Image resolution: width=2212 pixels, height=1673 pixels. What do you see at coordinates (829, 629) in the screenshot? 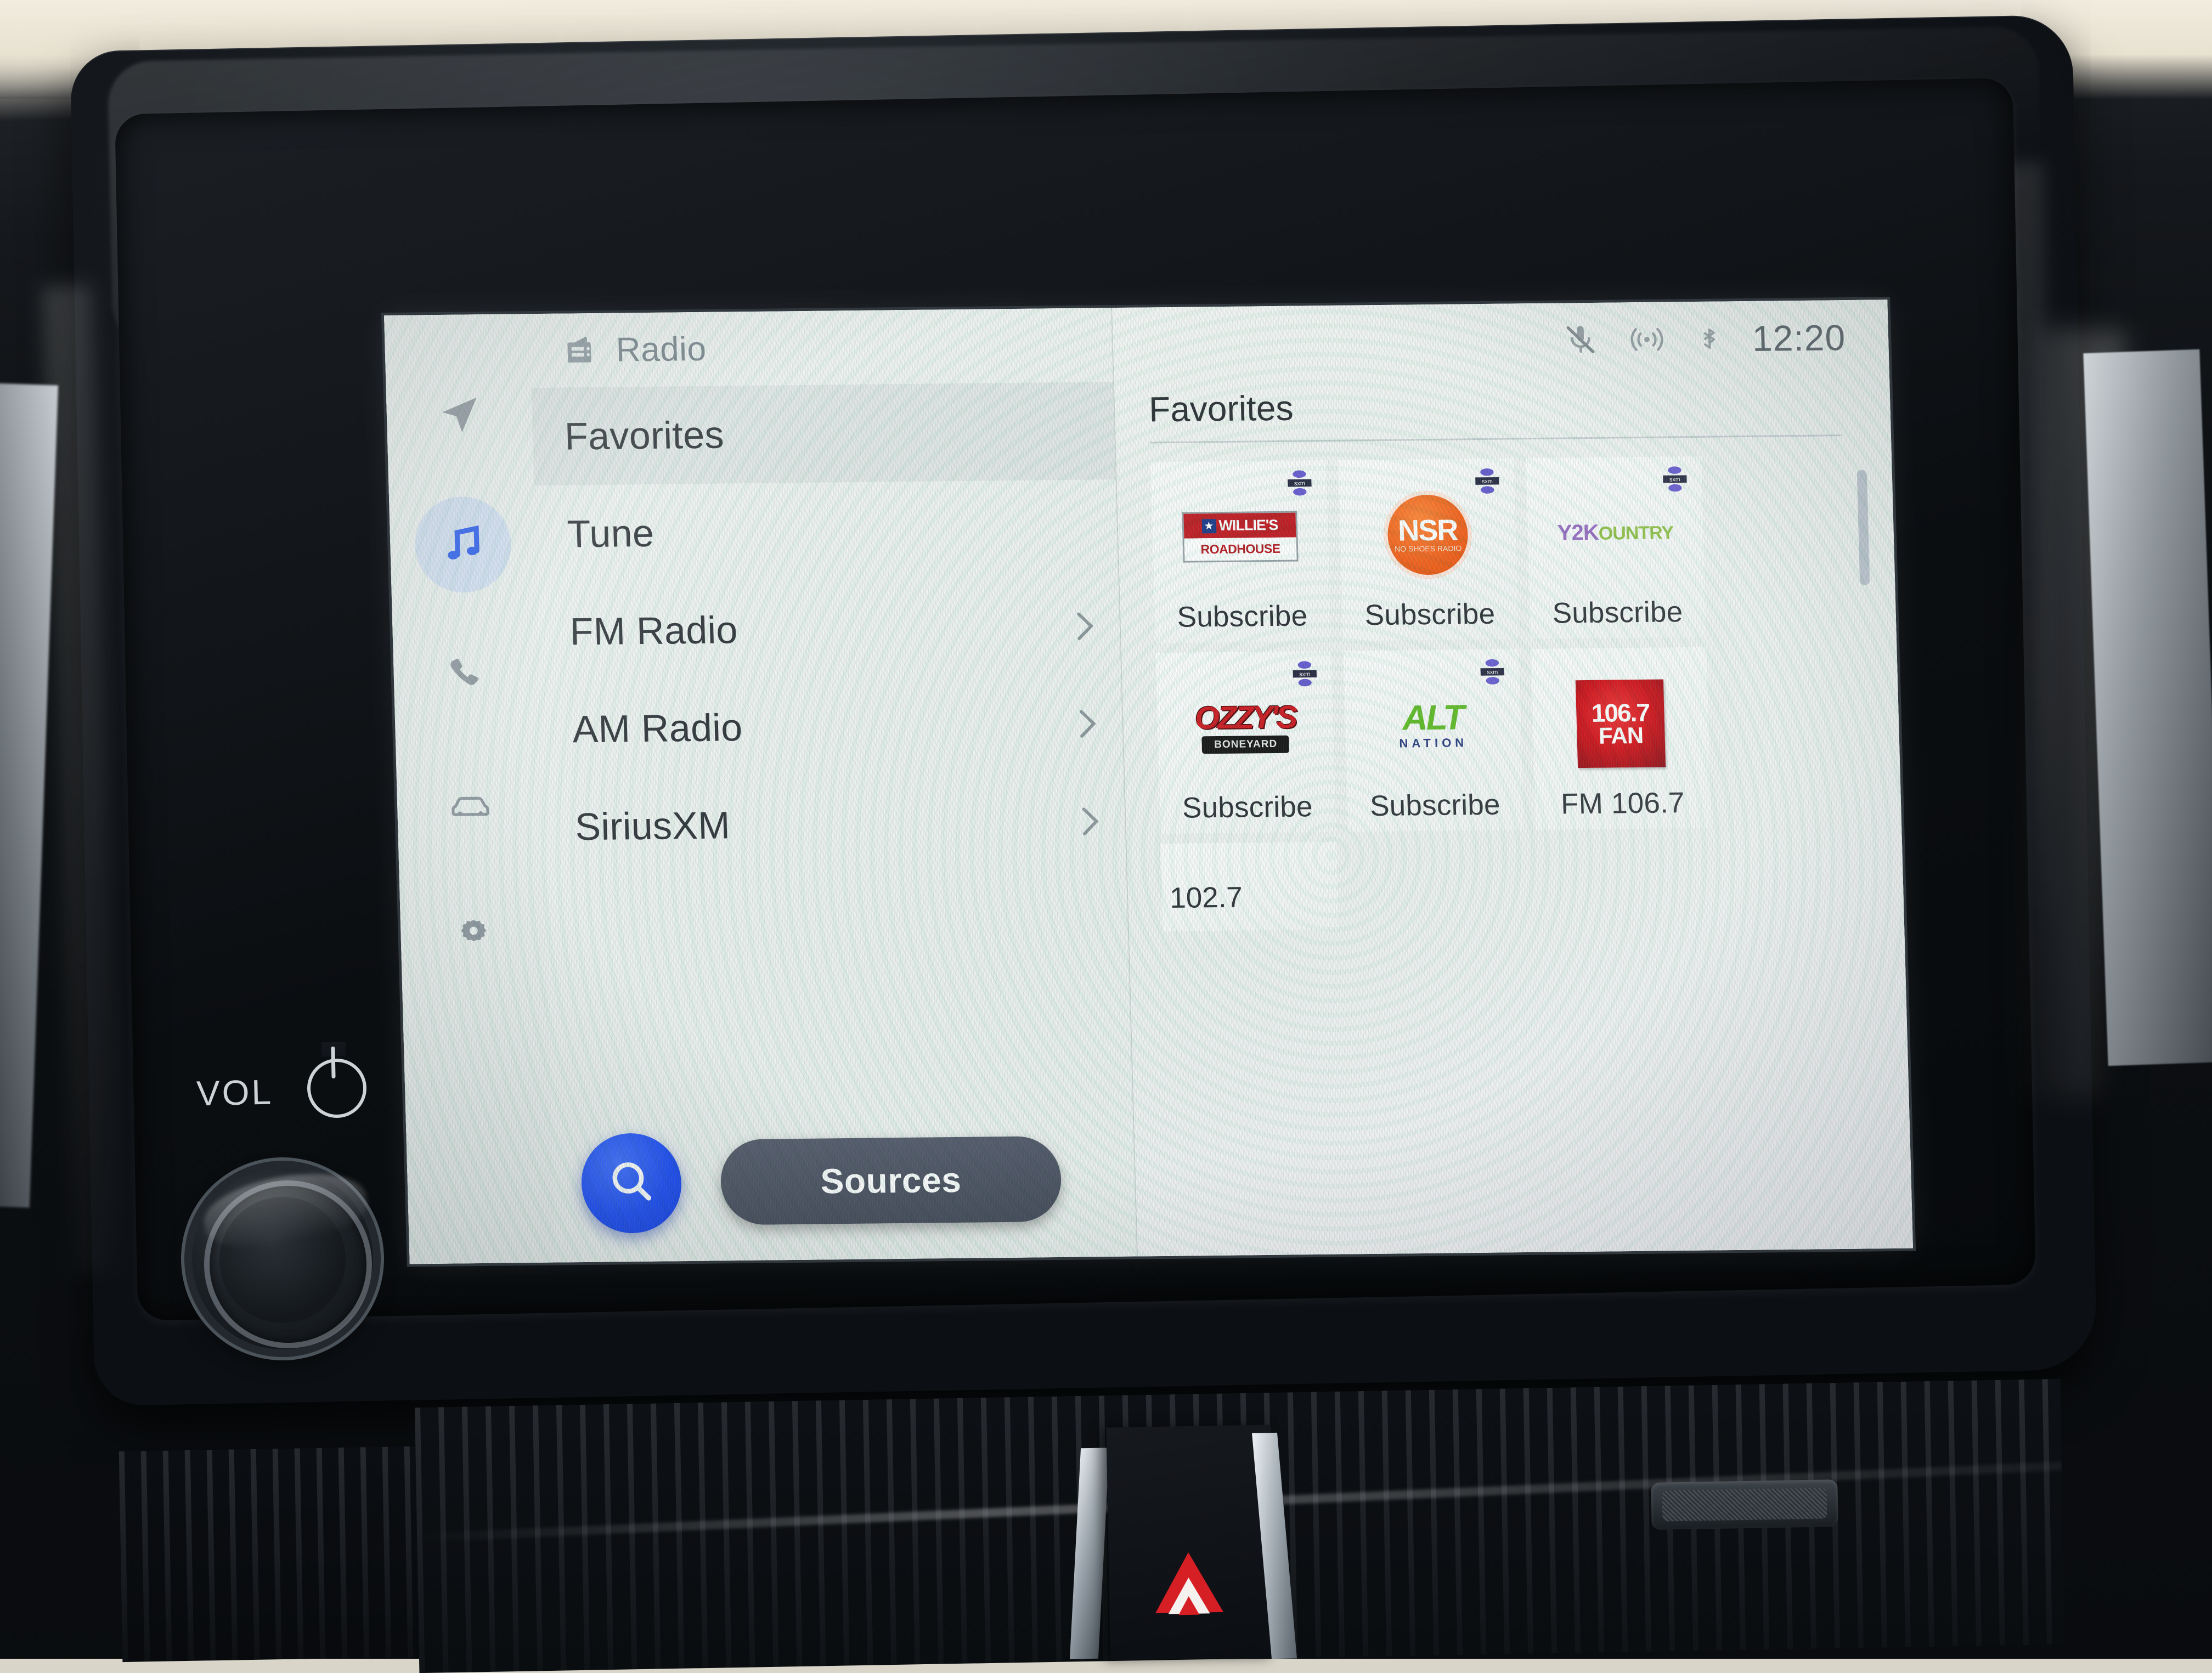
I see `menu-item-fm-radio: FM Radio` at bounding box center [829, 629].